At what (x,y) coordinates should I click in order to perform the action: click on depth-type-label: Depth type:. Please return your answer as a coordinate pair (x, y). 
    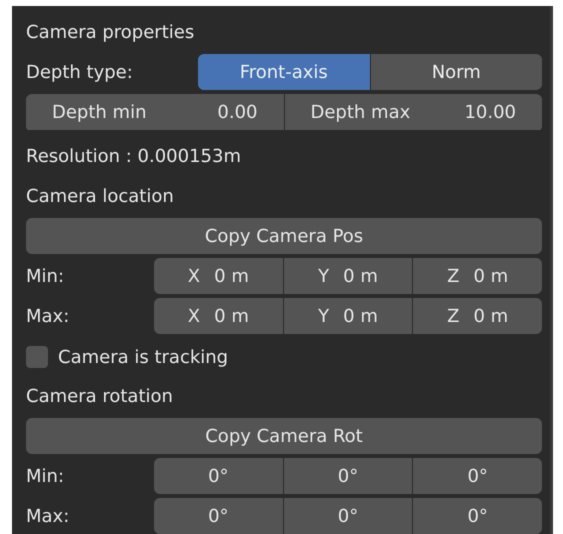
    Looking at the image, I should click on (80, 72).